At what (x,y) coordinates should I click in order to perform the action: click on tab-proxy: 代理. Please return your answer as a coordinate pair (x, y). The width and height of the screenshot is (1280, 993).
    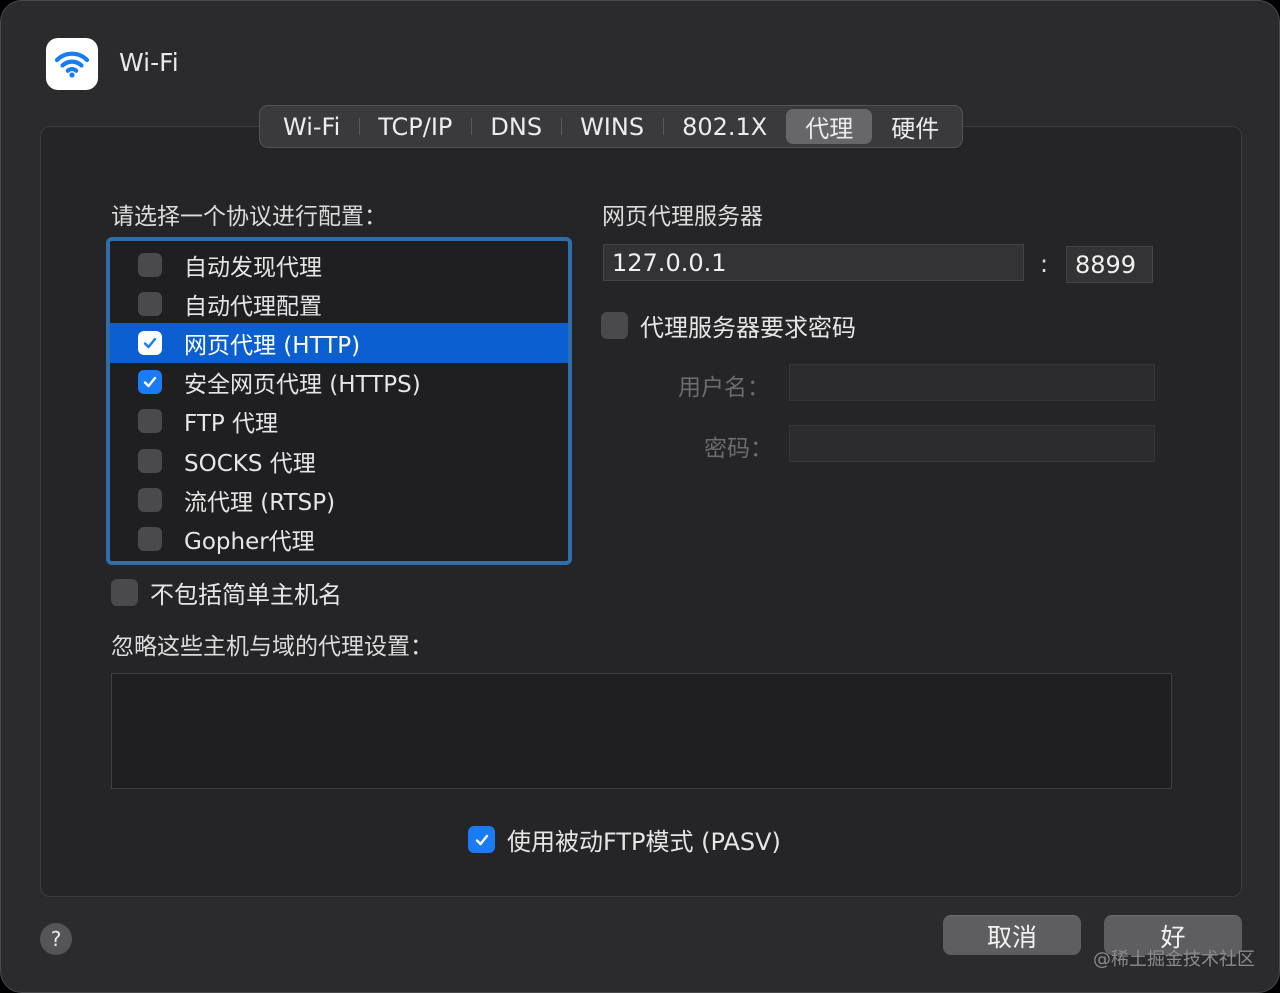
    Looking at the image, I should click on (829, 126).